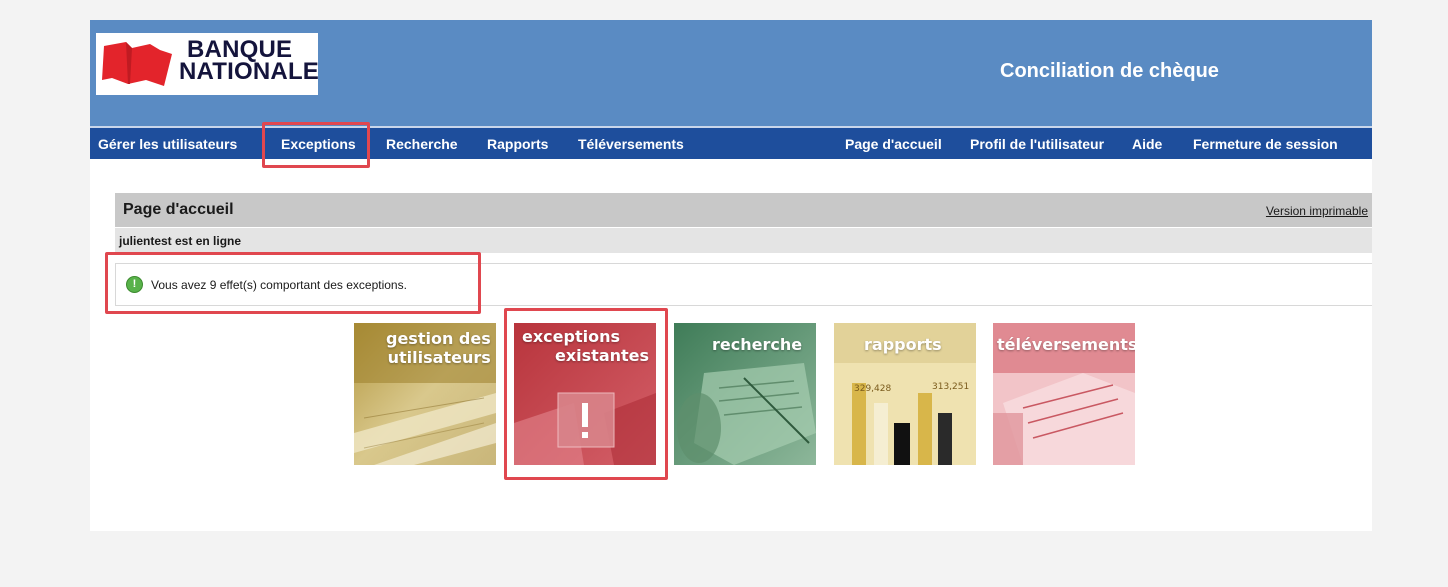  What do you see at coordinates (293, 283) in the screenshot?
I see `highlight-exceptions-message` at bounding box center [293, 283].